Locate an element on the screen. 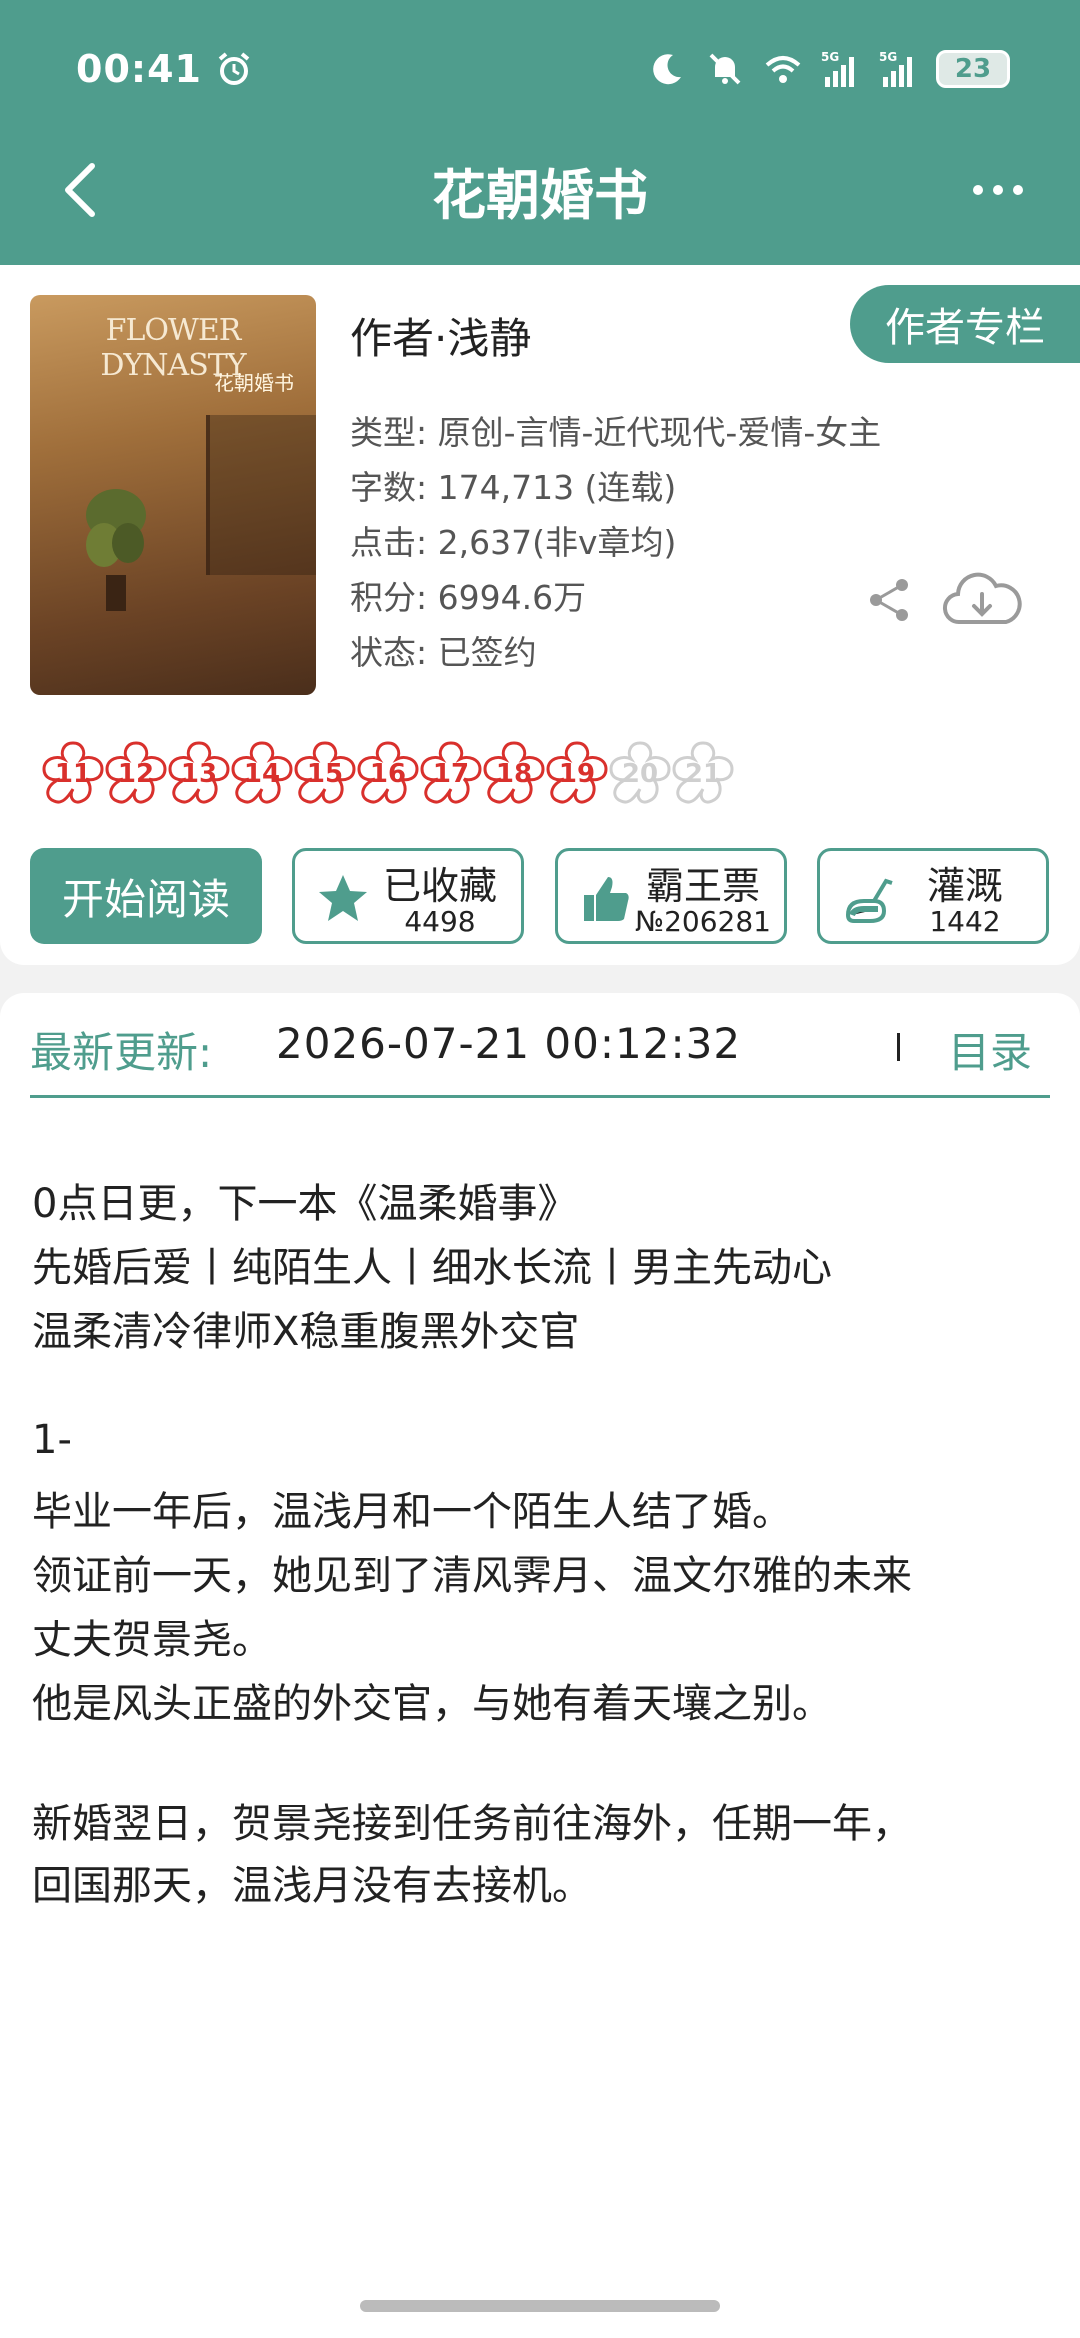  meta-word-count: 字数: 174,713 (连载) is located at coordinates (513, 487).